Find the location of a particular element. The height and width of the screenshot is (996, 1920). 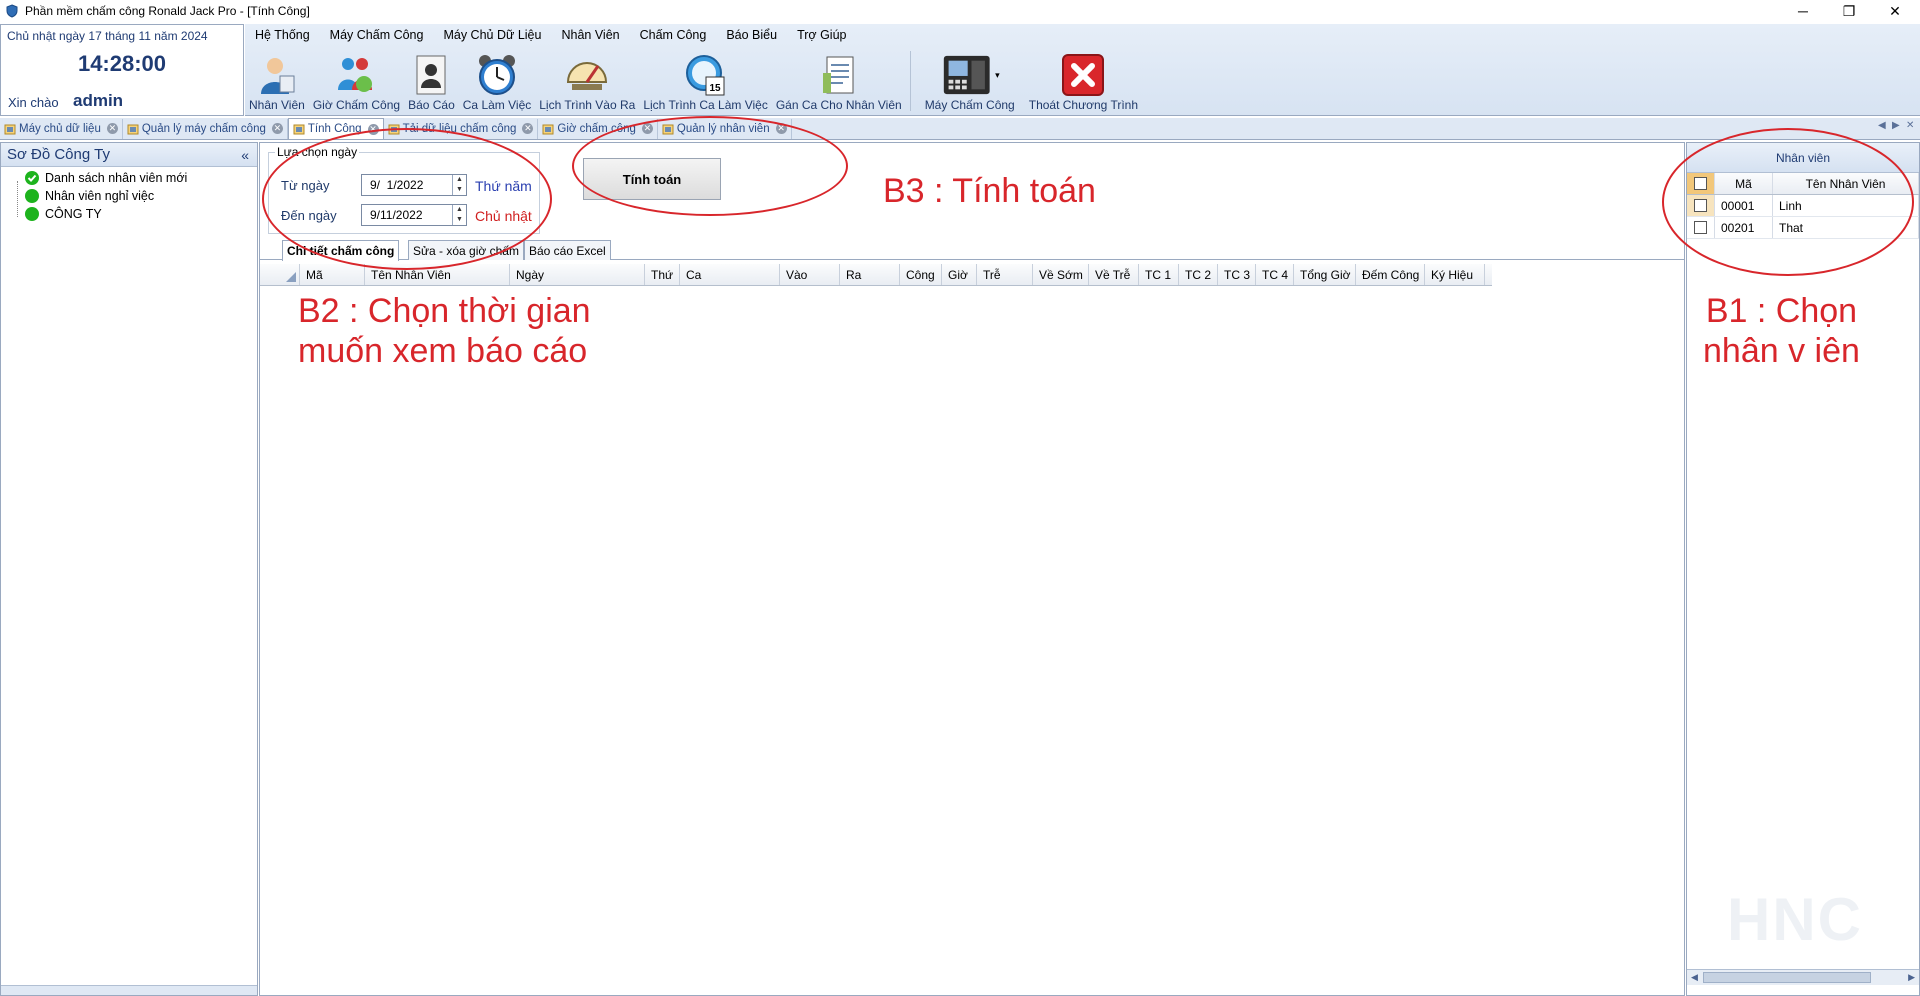

col-date: Ngày is located at coordinates (577, 274).